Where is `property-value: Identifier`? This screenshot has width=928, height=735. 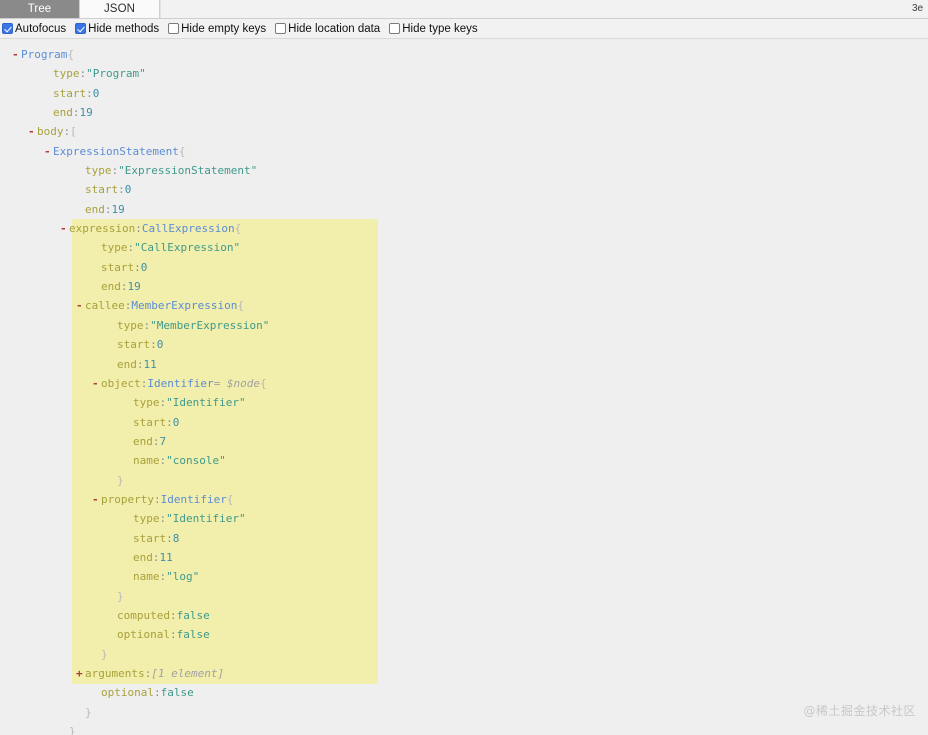 property-value: Identifier is located at coordinates (180, 383).